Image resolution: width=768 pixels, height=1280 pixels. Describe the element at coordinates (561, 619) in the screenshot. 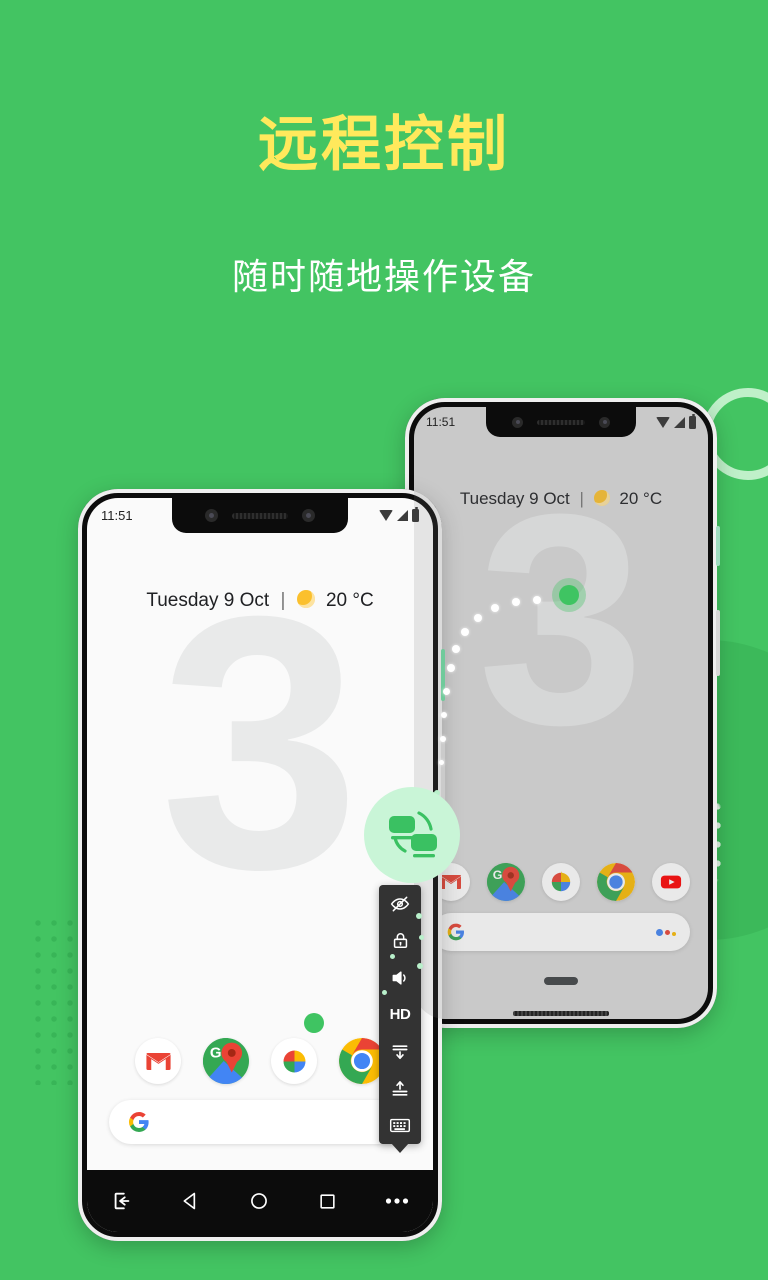

I see `back-phone-wallpaper-glyph: 3` at that location.